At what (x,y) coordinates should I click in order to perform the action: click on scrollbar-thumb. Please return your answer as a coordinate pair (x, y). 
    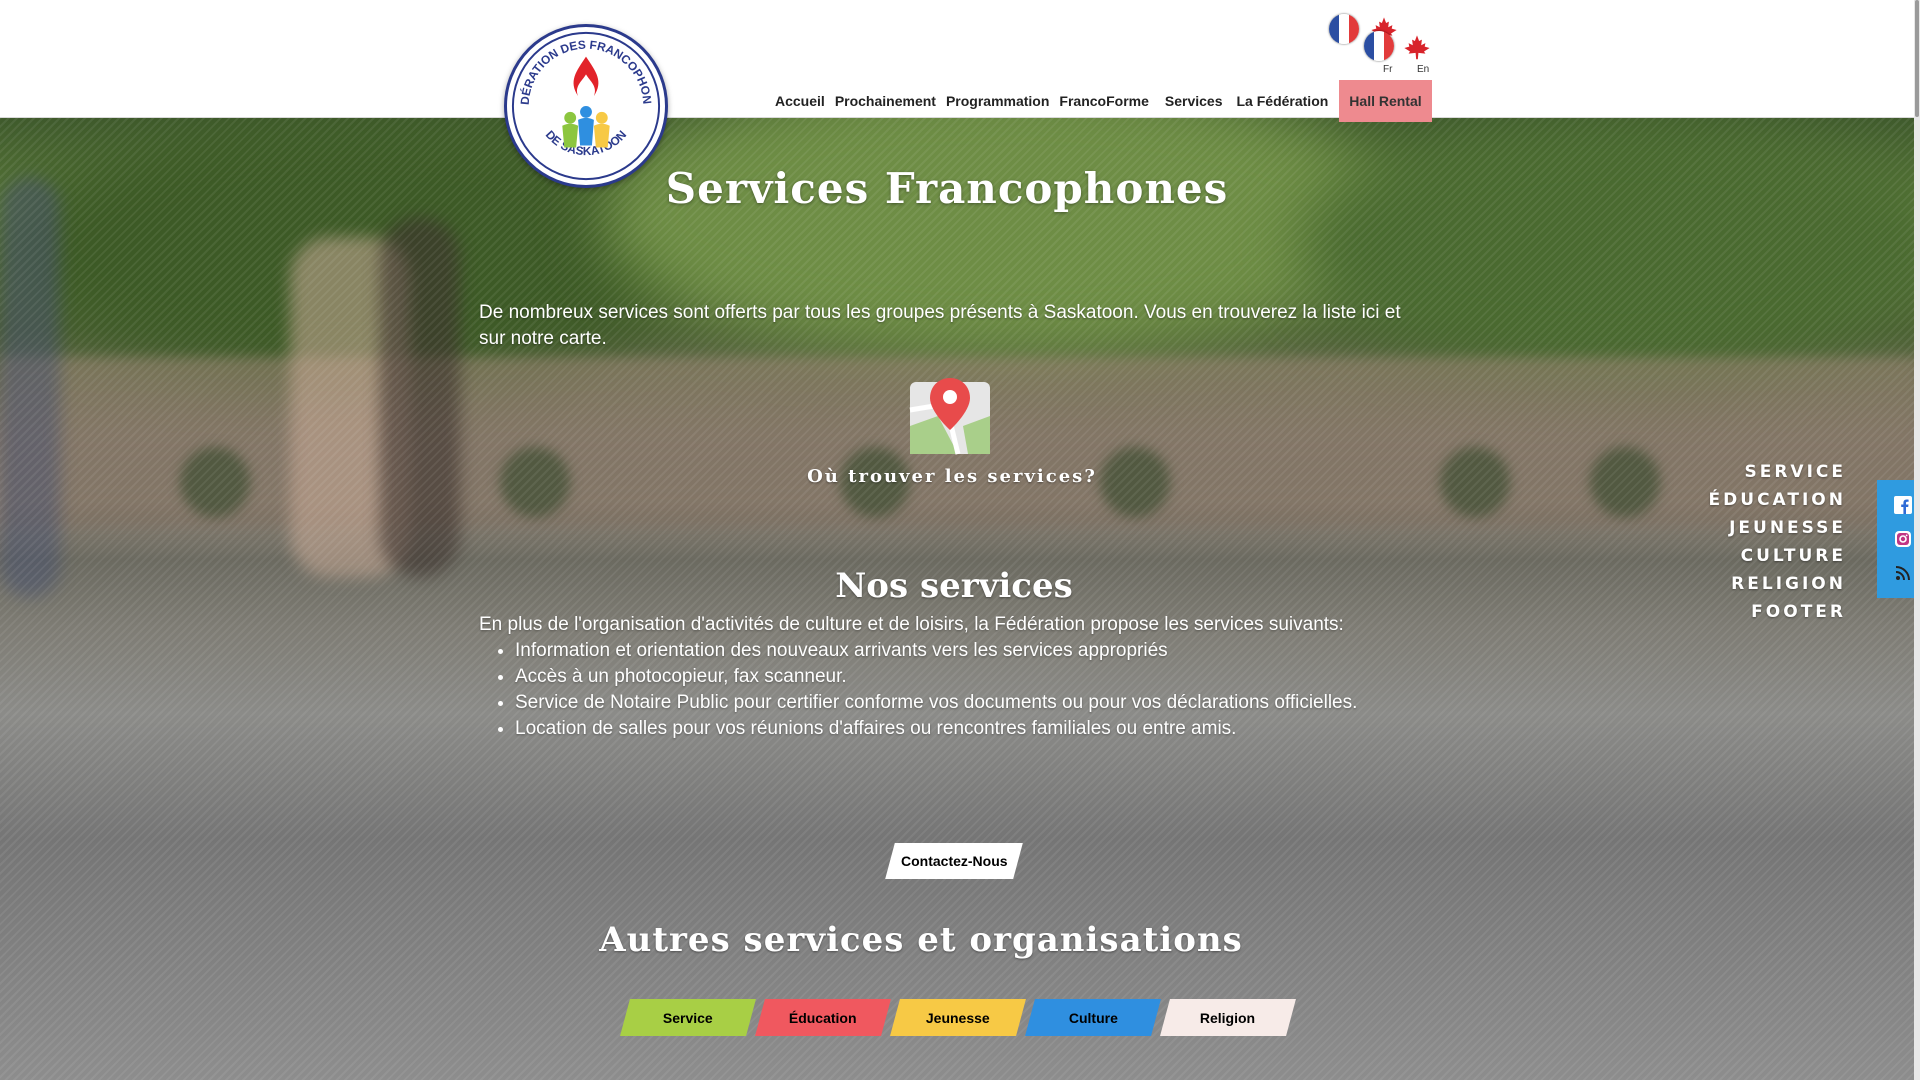
    Looking at the image, I should click on (1917, 58).